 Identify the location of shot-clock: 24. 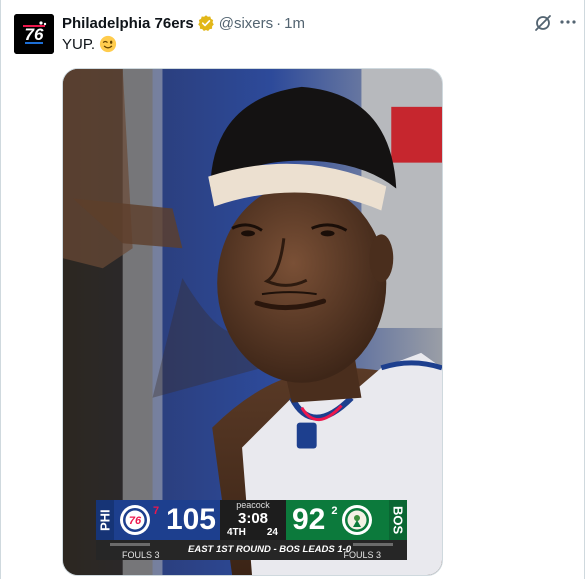
(272, 532).